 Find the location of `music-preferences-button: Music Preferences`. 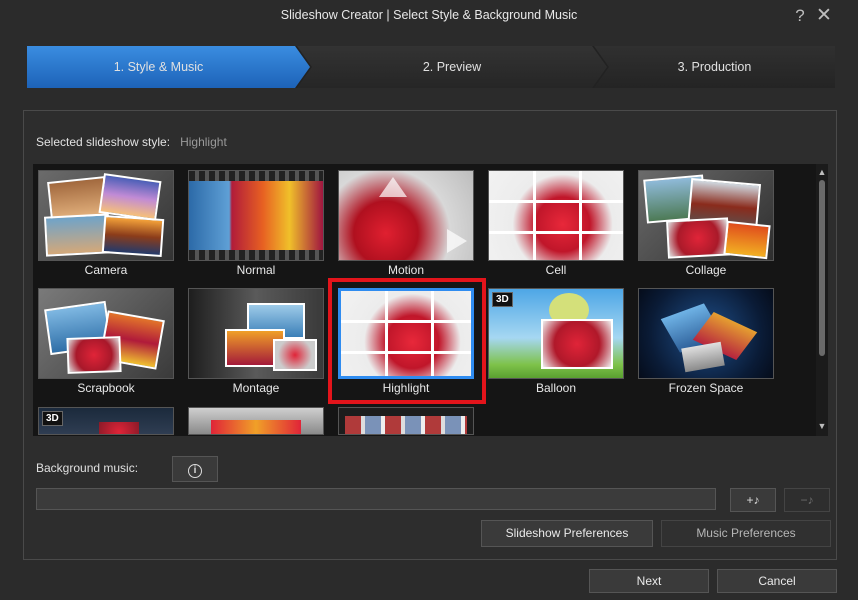

music-preferences-button: Music Preferences is located at coordinates (746, 533).